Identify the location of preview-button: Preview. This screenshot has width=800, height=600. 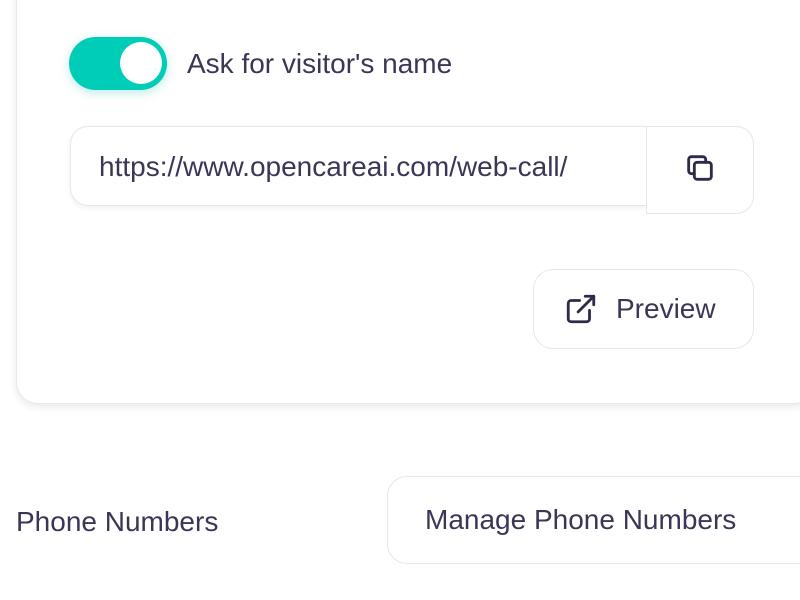
(643, 309).